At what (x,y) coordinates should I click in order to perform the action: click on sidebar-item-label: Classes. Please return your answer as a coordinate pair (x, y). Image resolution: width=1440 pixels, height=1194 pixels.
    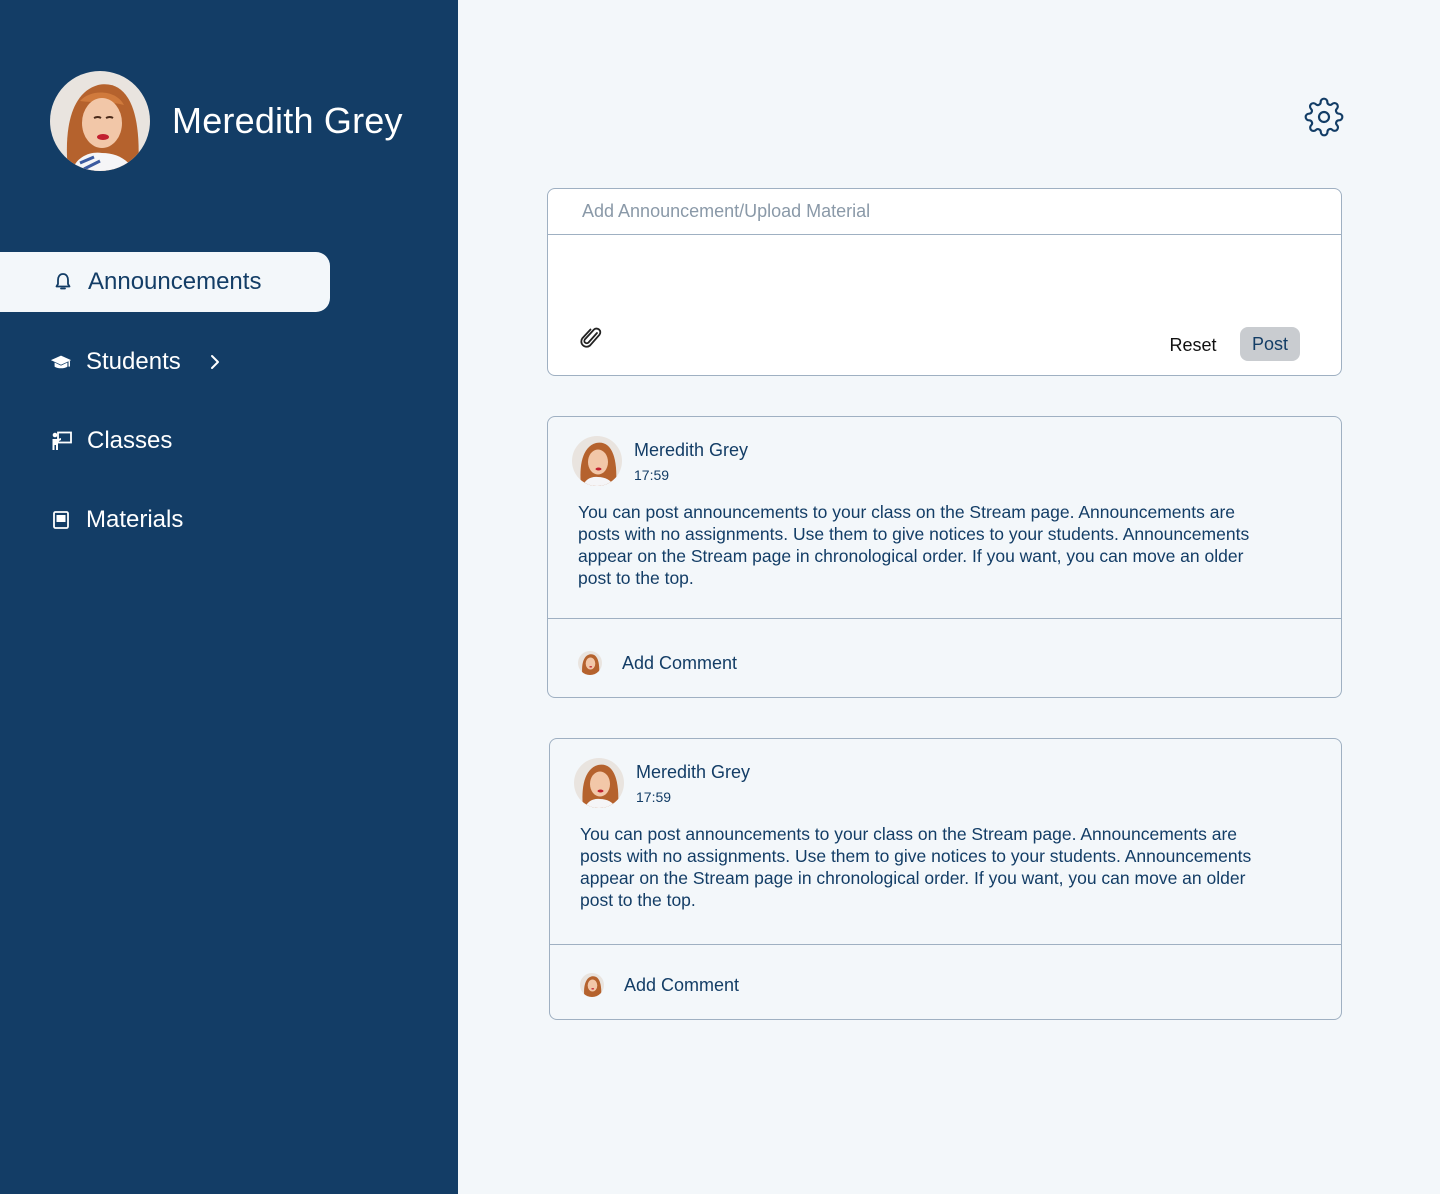
    Looking at the image, I should click on (130, 440).